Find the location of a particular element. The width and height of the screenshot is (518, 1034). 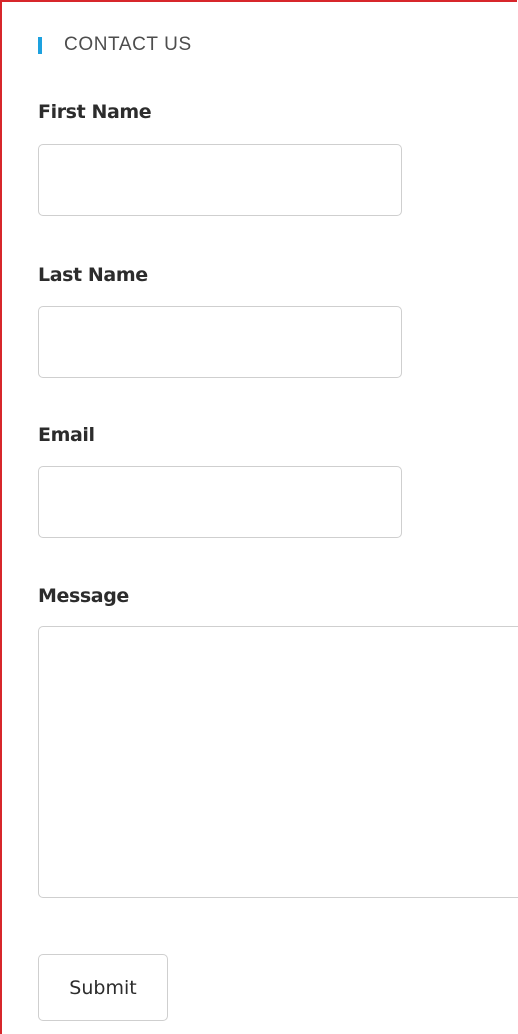

submit-button: Submit is located at coordinates (103, 987).